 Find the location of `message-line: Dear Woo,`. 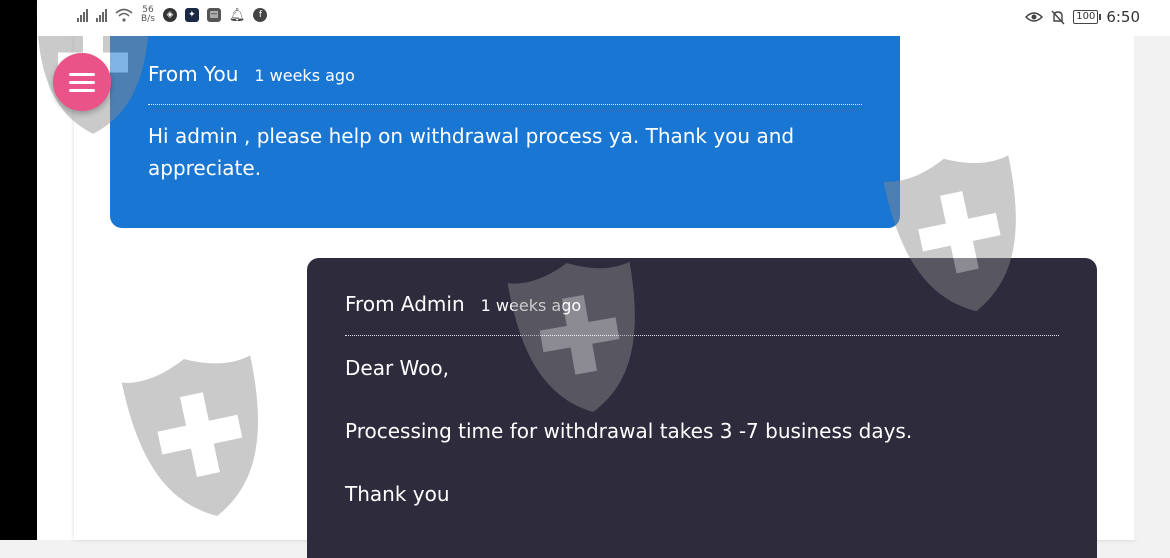

message-line: Dear Woo, is located at coordinates (397, 368).